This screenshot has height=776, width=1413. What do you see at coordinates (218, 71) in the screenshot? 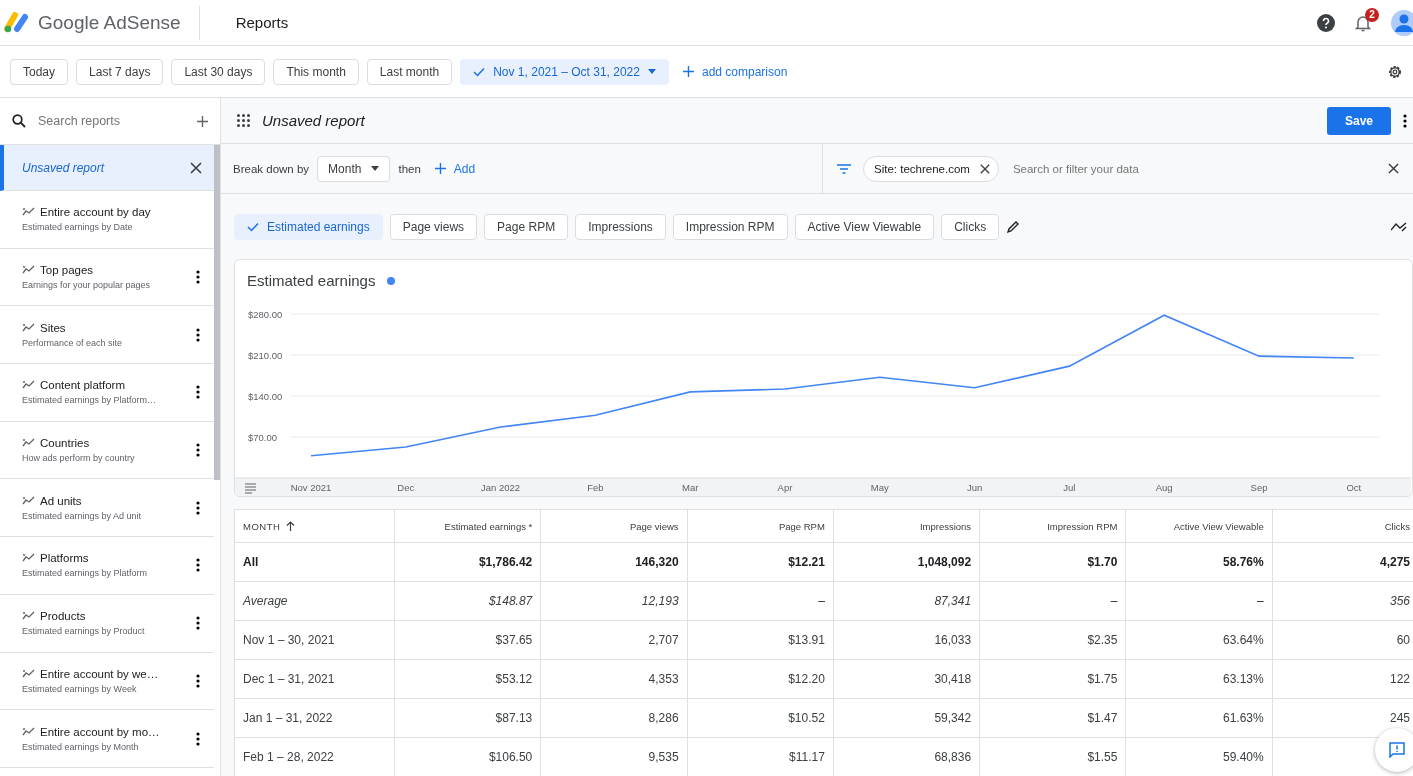
I see `date-chip: Last 30 days` at bounding box center [218, 71].